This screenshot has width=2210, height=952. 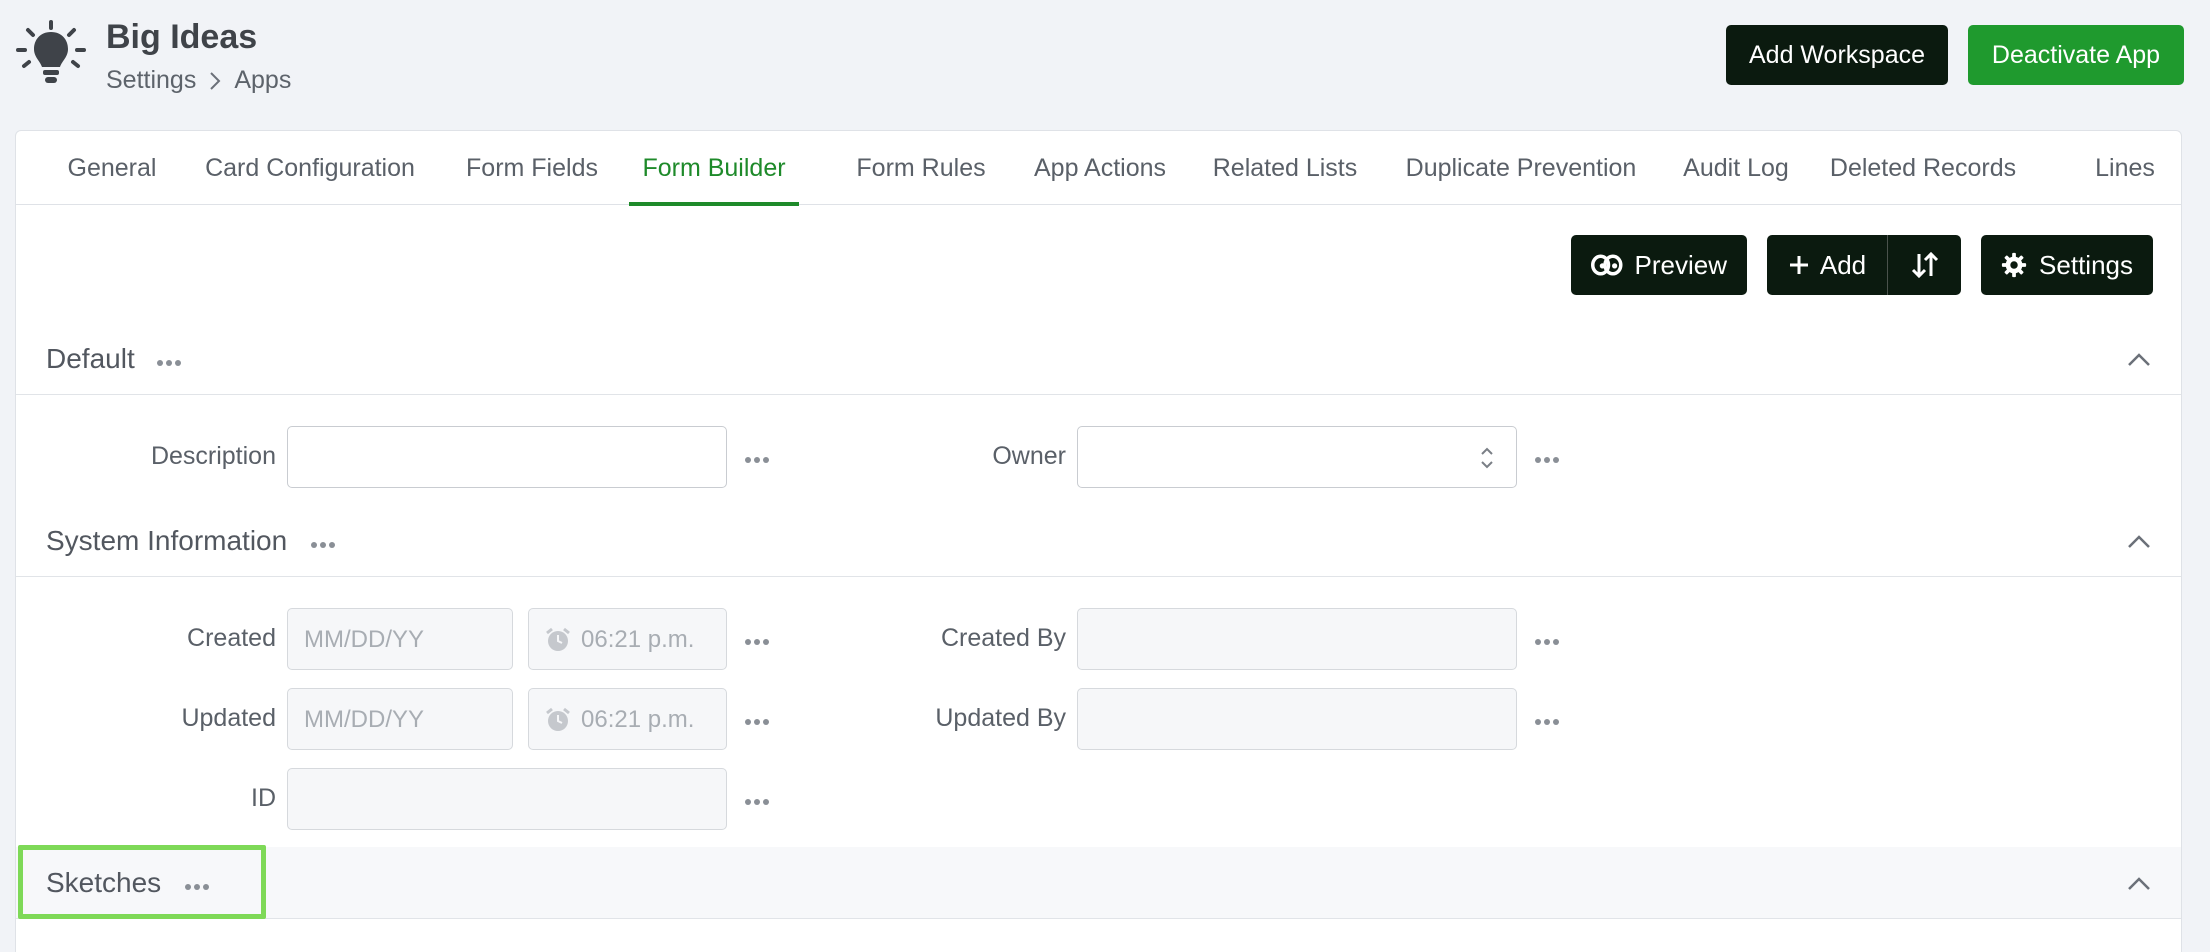 I want to click on owner-select, so click(x=1297, y=457).